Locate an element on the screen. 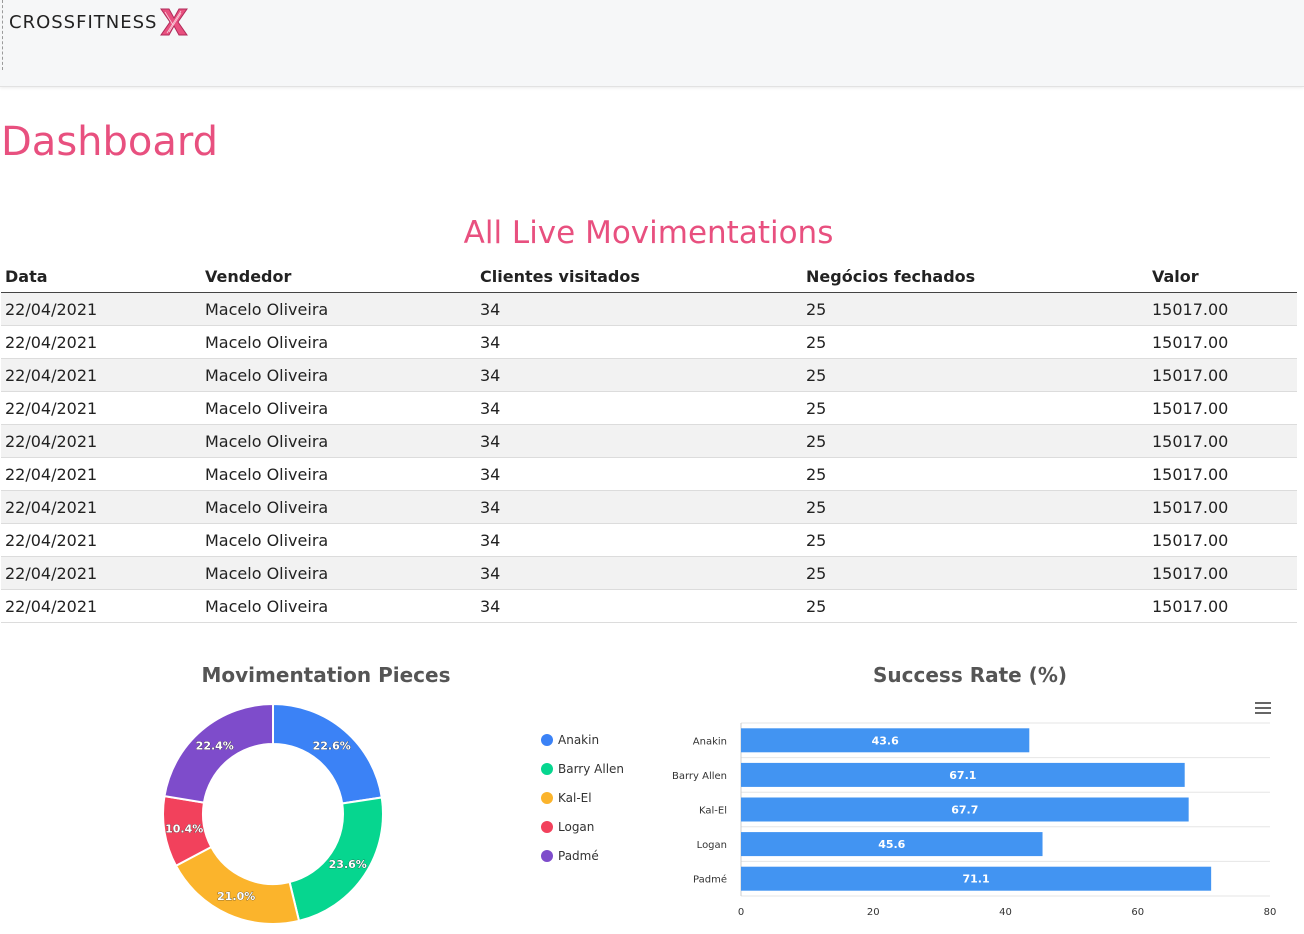  column-header-clientes: Clientes visitados is located at coordinates (639, 276).